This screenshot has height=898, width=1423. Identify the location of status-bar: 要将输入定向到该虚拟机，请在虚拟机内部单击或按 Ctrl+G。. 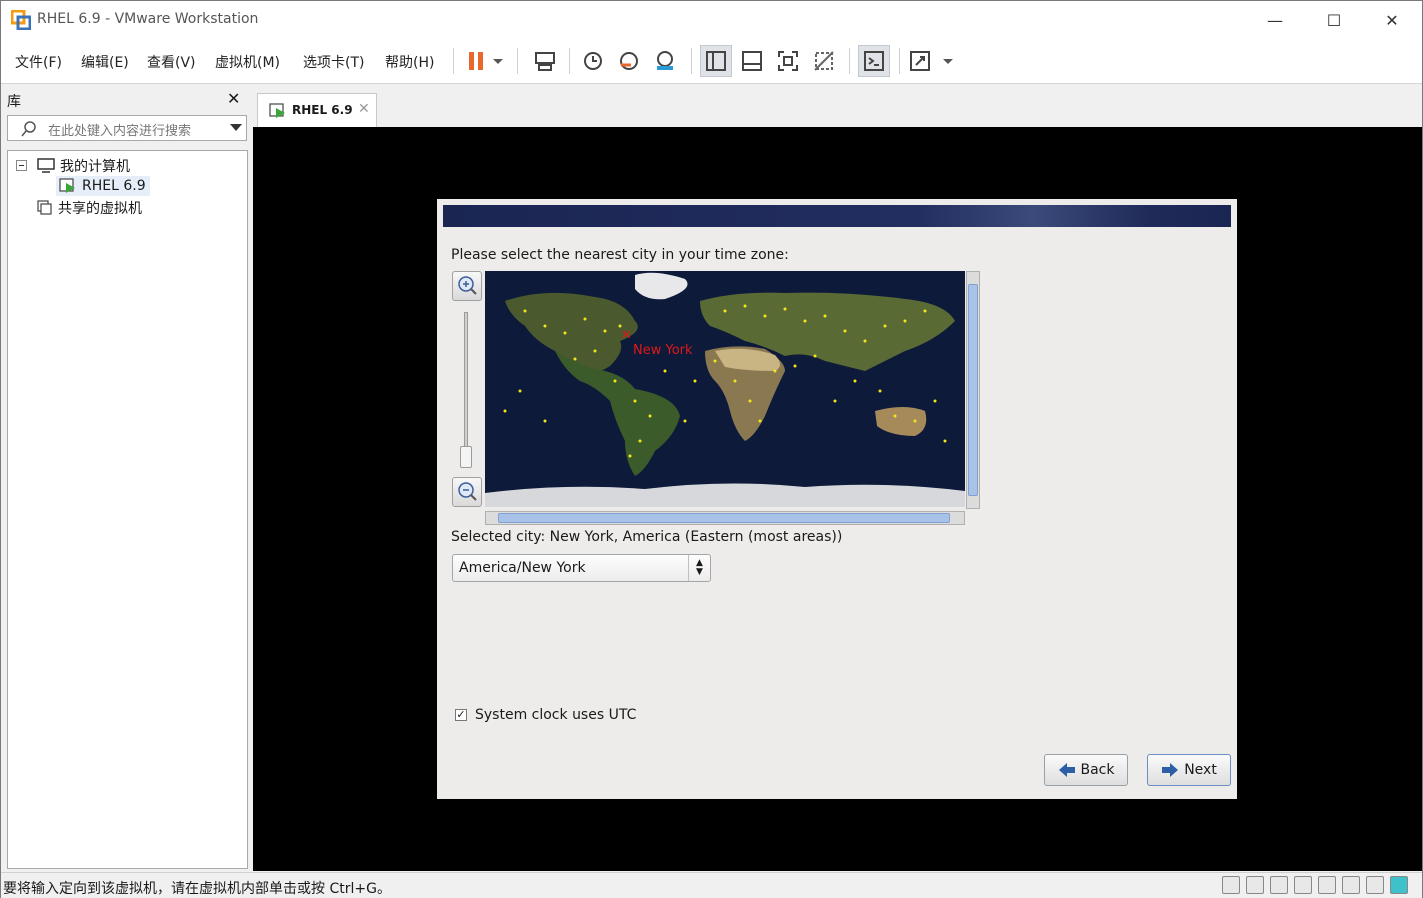
(711, 885).